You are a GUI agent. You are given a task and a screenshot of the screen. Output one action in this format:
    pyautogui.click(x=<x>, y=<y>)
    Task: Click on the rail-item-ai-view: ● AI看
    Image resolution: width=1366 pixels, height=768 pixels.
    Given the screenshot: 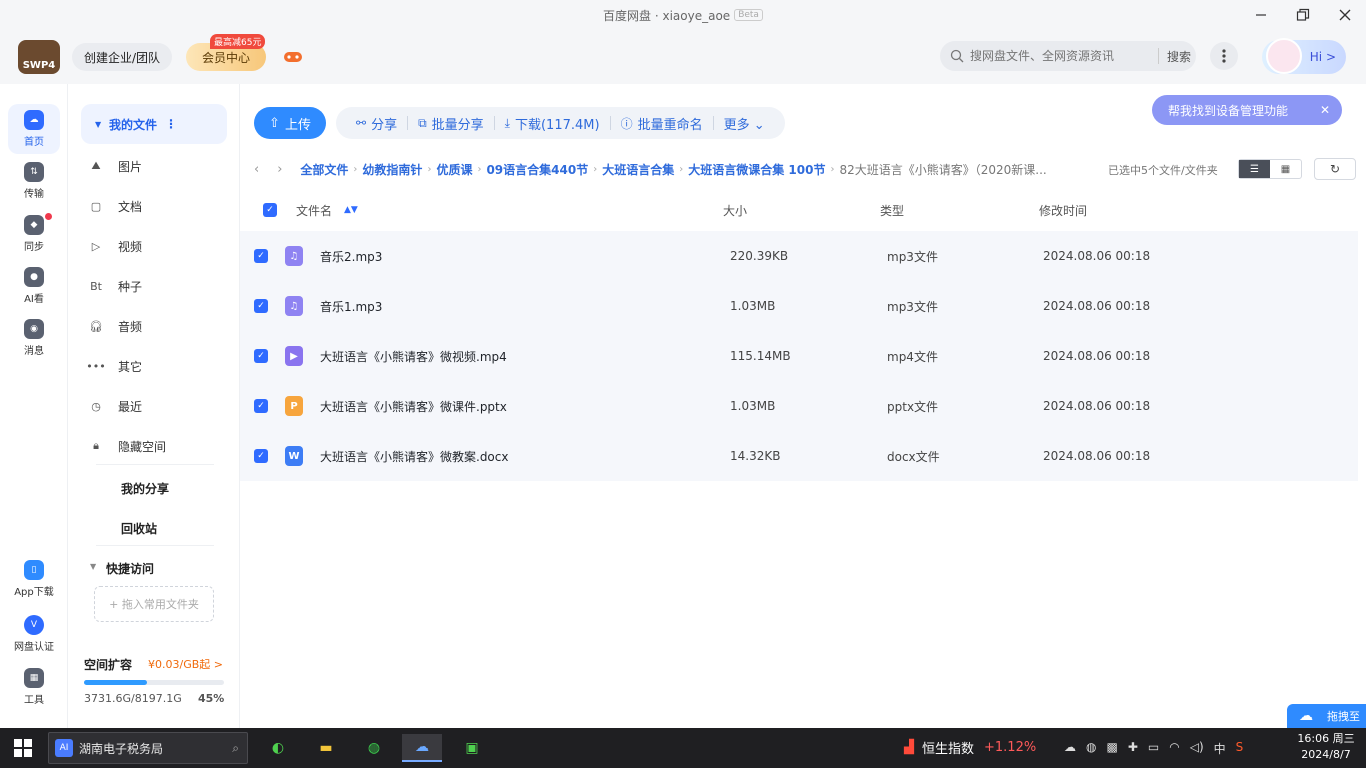 What is the action you would take?
    pyautogui.click(x=34, y=286)
    